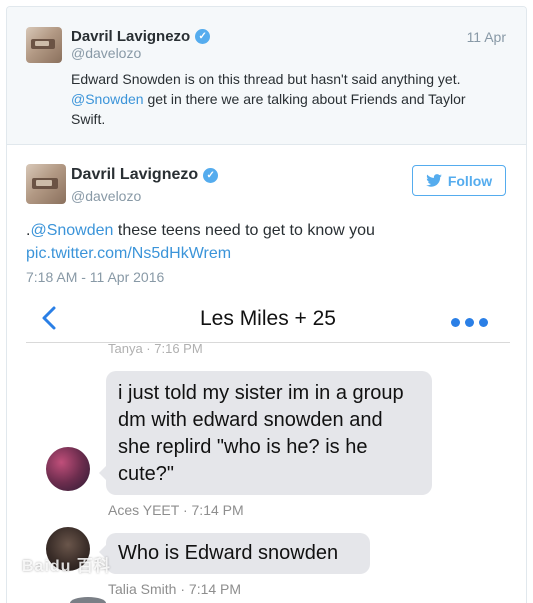 The image size is (533, 603). What do you see at coordinates (234, 553) in the screenshot?
I see `message-bubble: Who is Edward snowden` at bounding box center [234, 553].